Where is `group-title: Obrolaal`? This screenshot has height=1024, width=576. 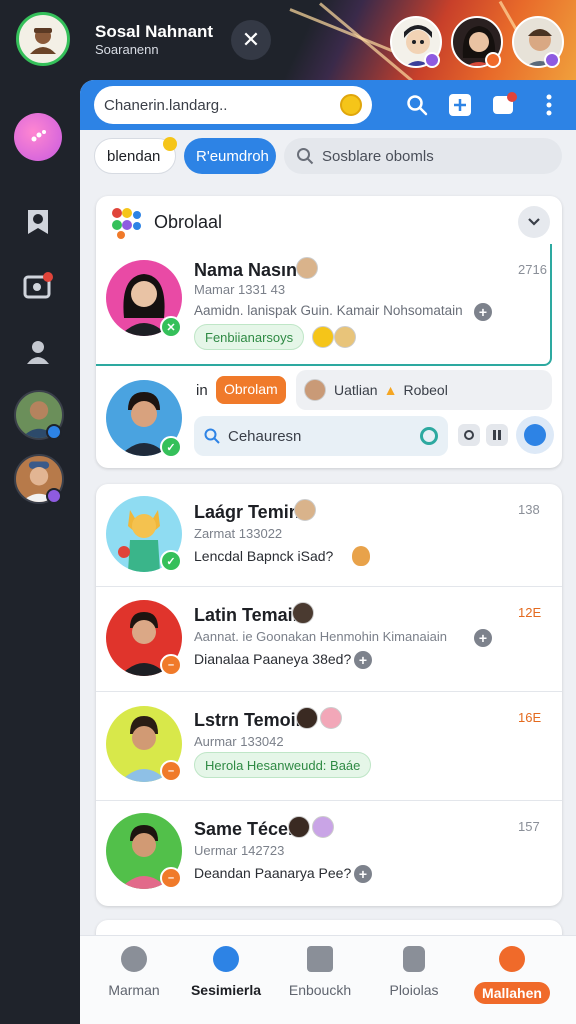 group-title: Obrolaal is located at coordinates (188, 222).